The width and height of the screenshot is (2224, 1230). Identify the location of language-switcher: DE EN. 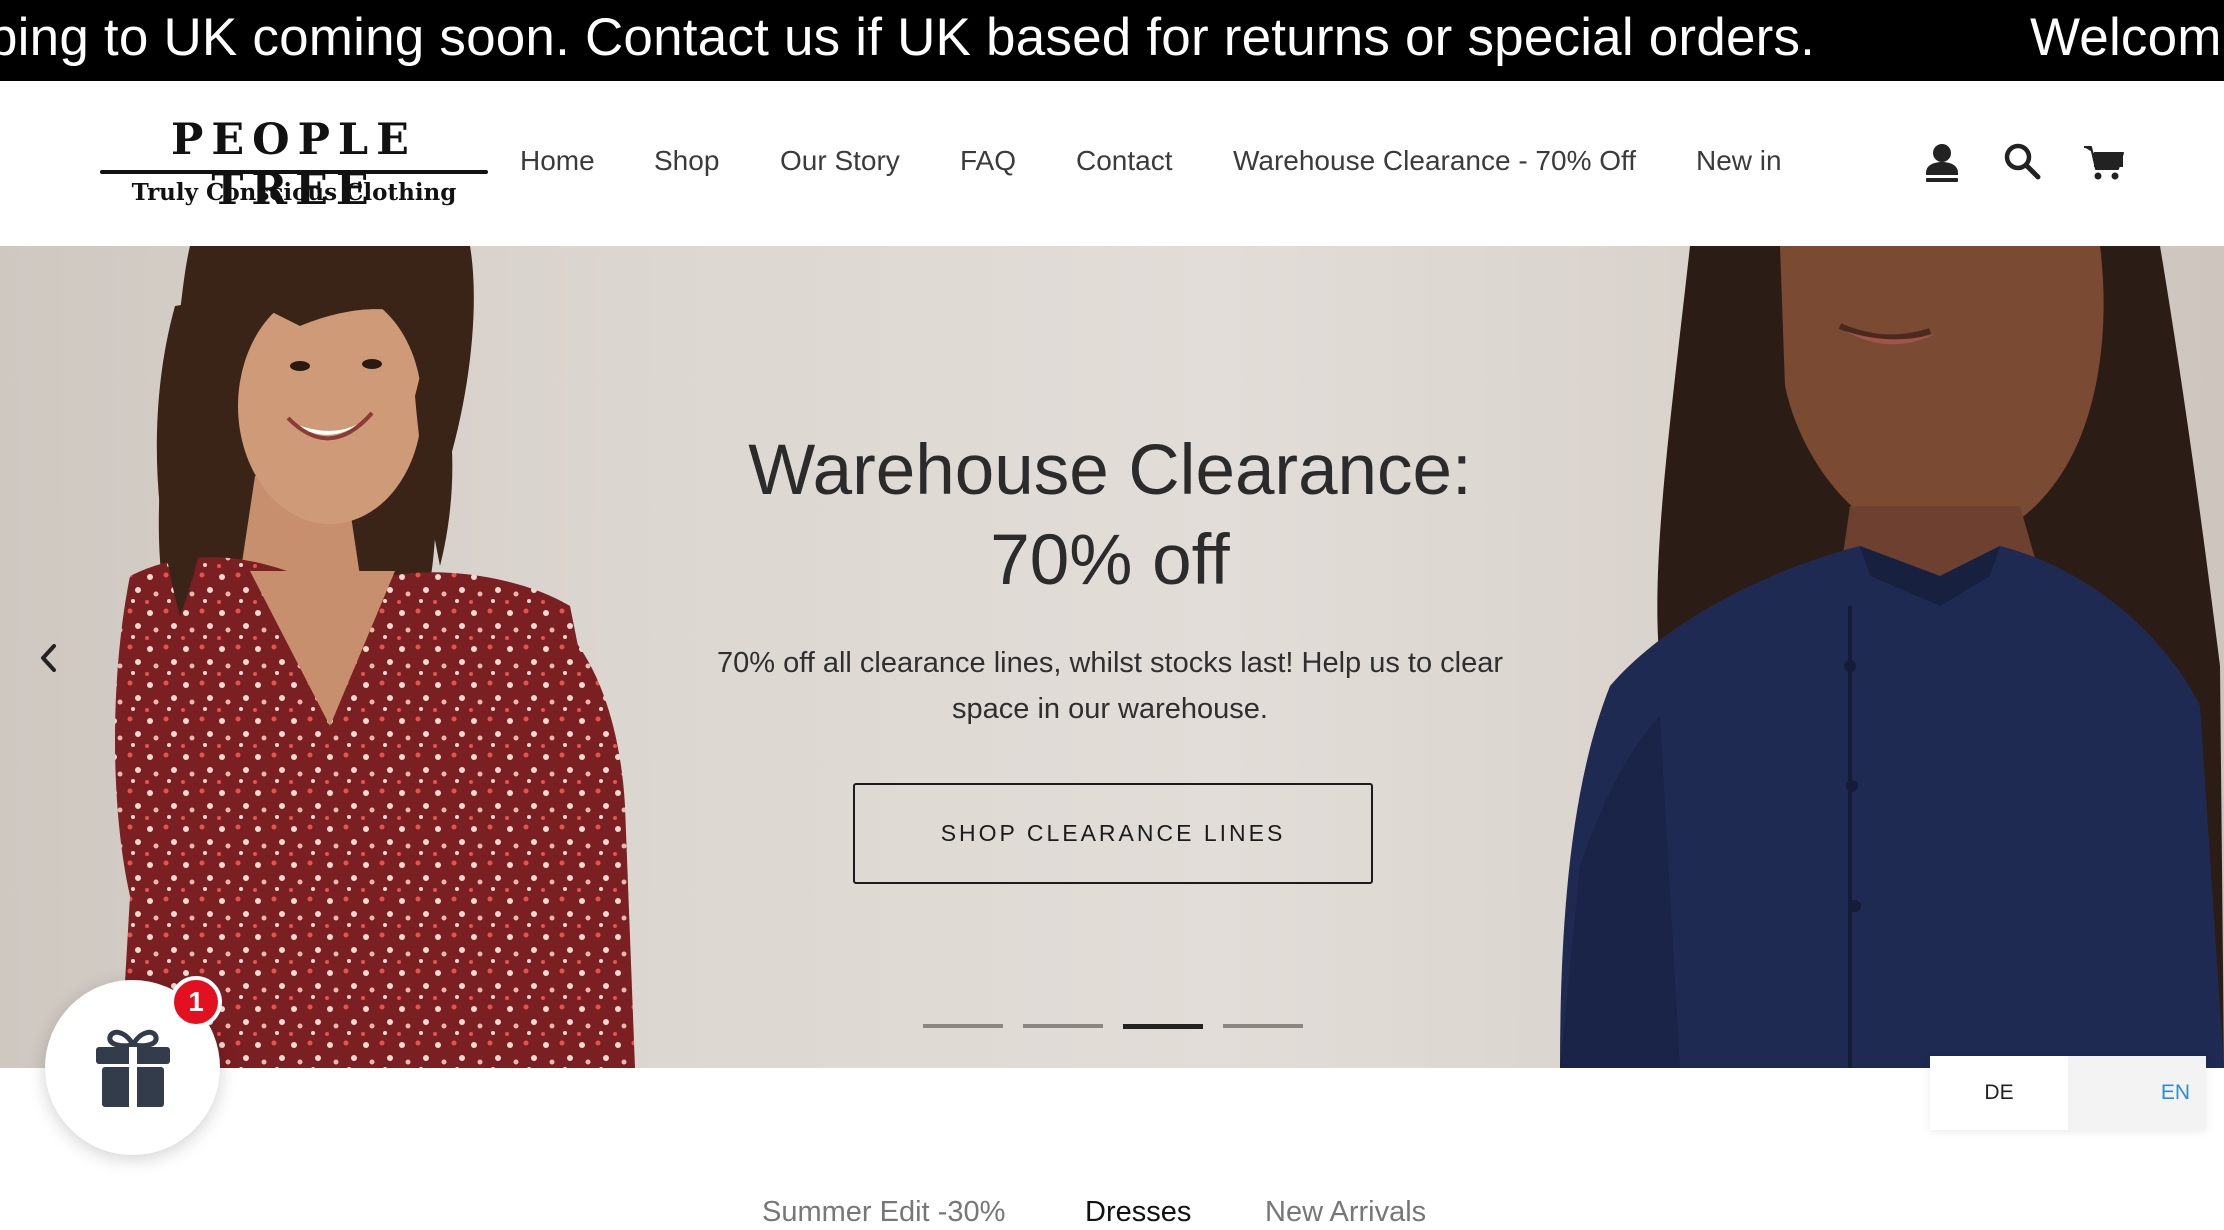
(2068, 1093).